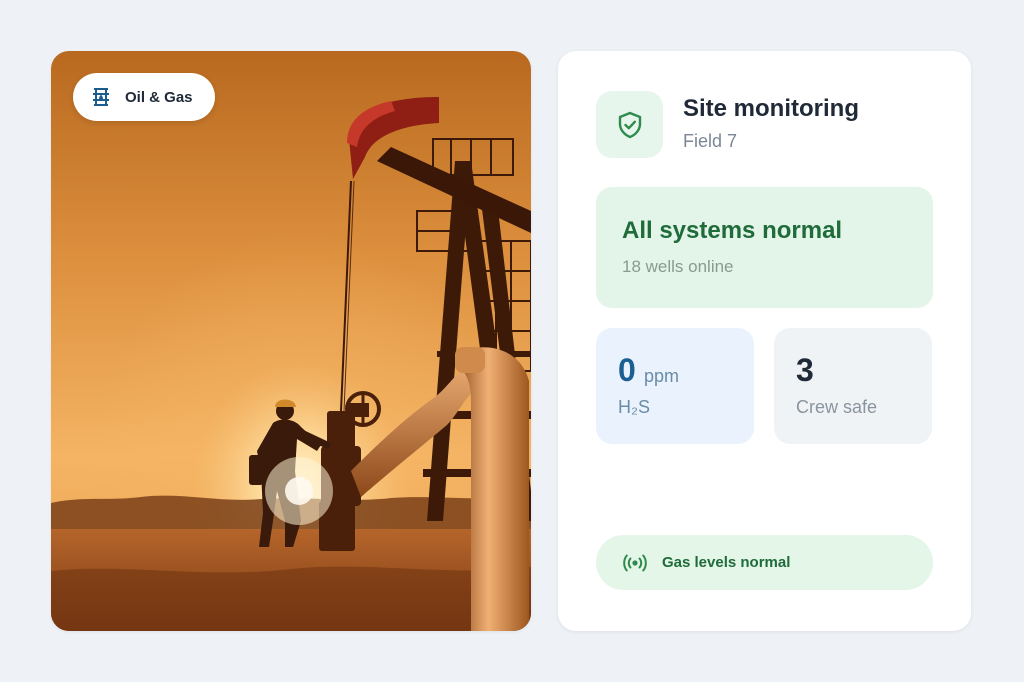 The width and height of the screenshot is (1024, 682). Describe the element at coordinates (853, 386) in the screenshot. I see `crew-stat-tile: 3 Crew safe` at that location.